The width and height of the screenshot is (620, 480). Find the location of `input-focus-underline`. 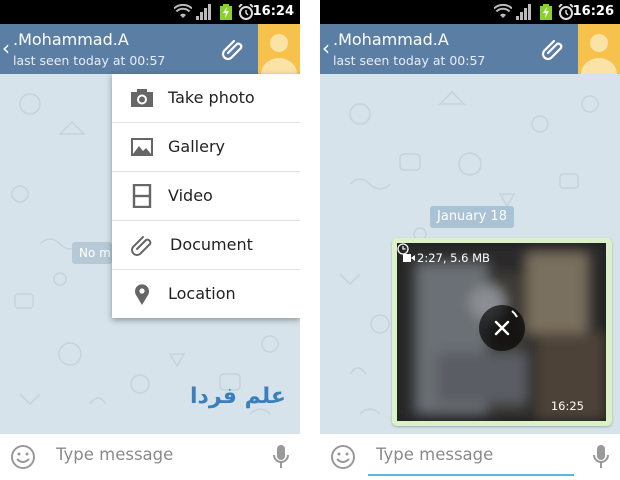

input-focus-underline is located at coordinates (471, 475).